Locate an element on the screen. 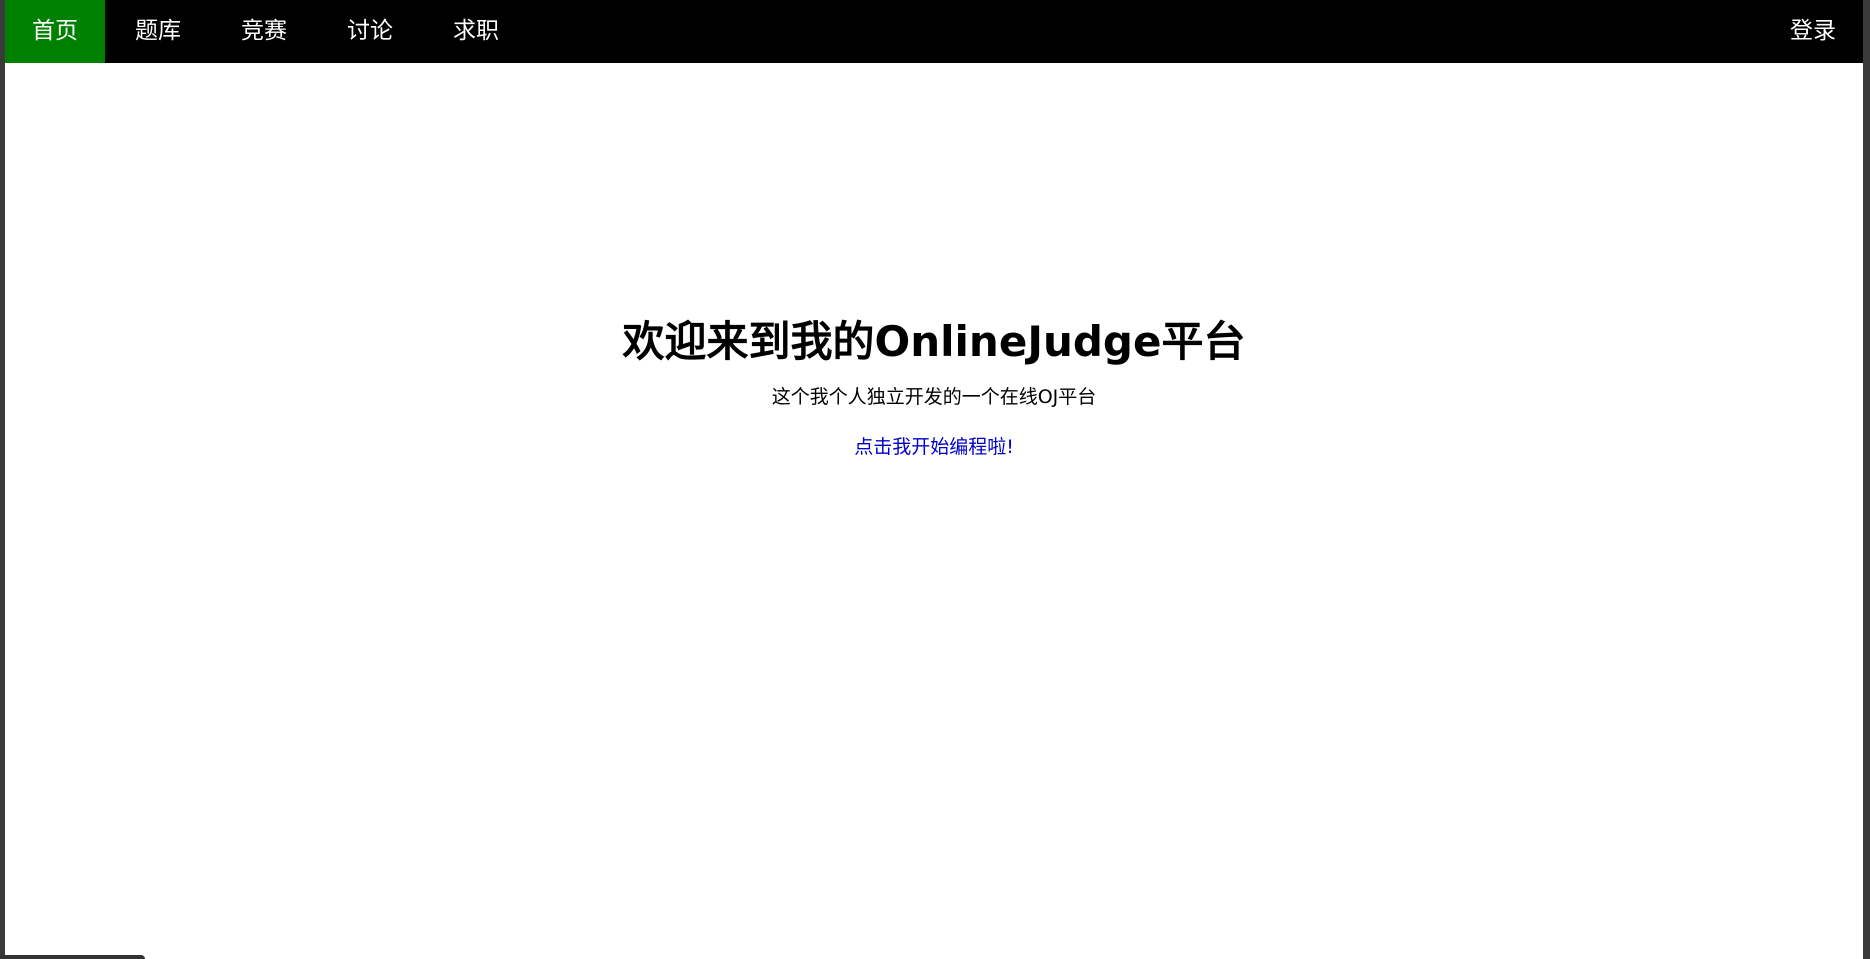 Image resolution: width=1870 pixels, height=959 pixels. login-button: 登录 is located at coordinates (1813, 31).